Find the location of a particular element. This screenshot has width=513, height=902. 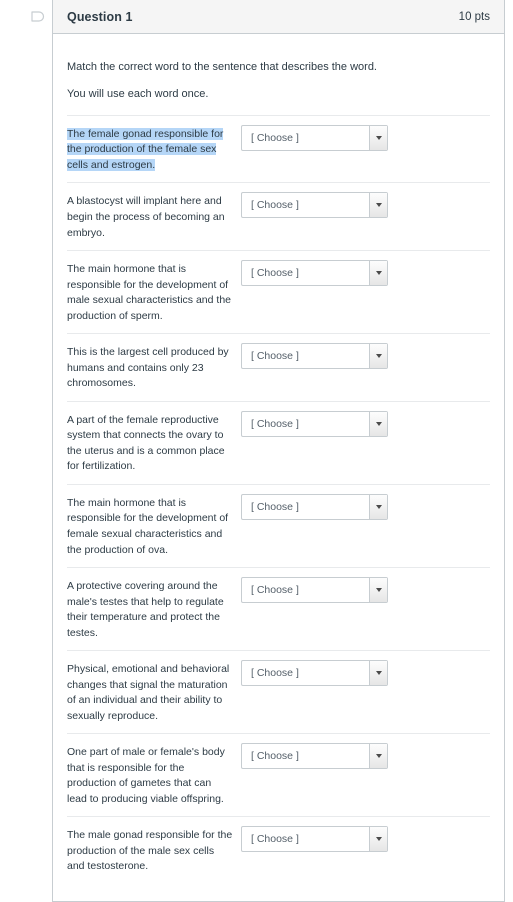

question-header: Question 1 10 pts is located at coordinates (278, 17).